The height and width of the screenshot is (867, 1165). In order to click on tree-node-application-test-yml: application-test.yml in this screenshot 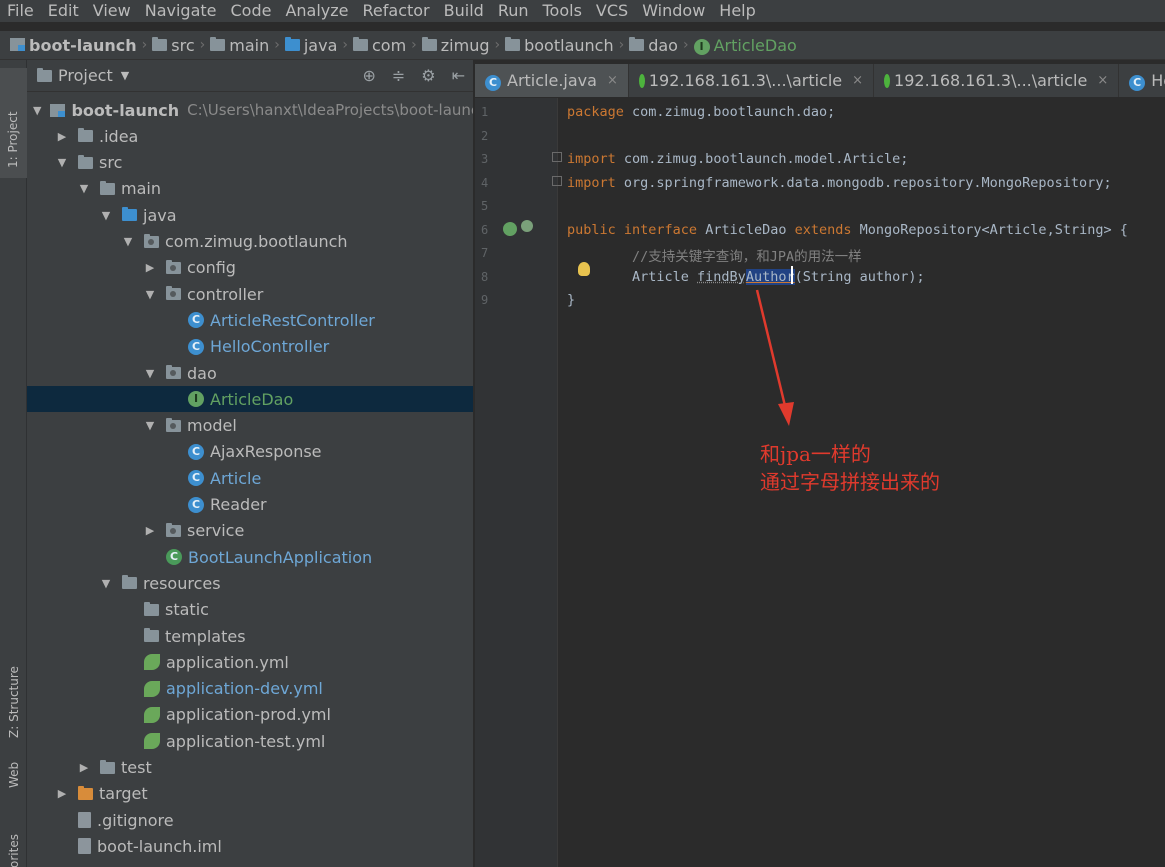, I will do `click(250, 741)`.